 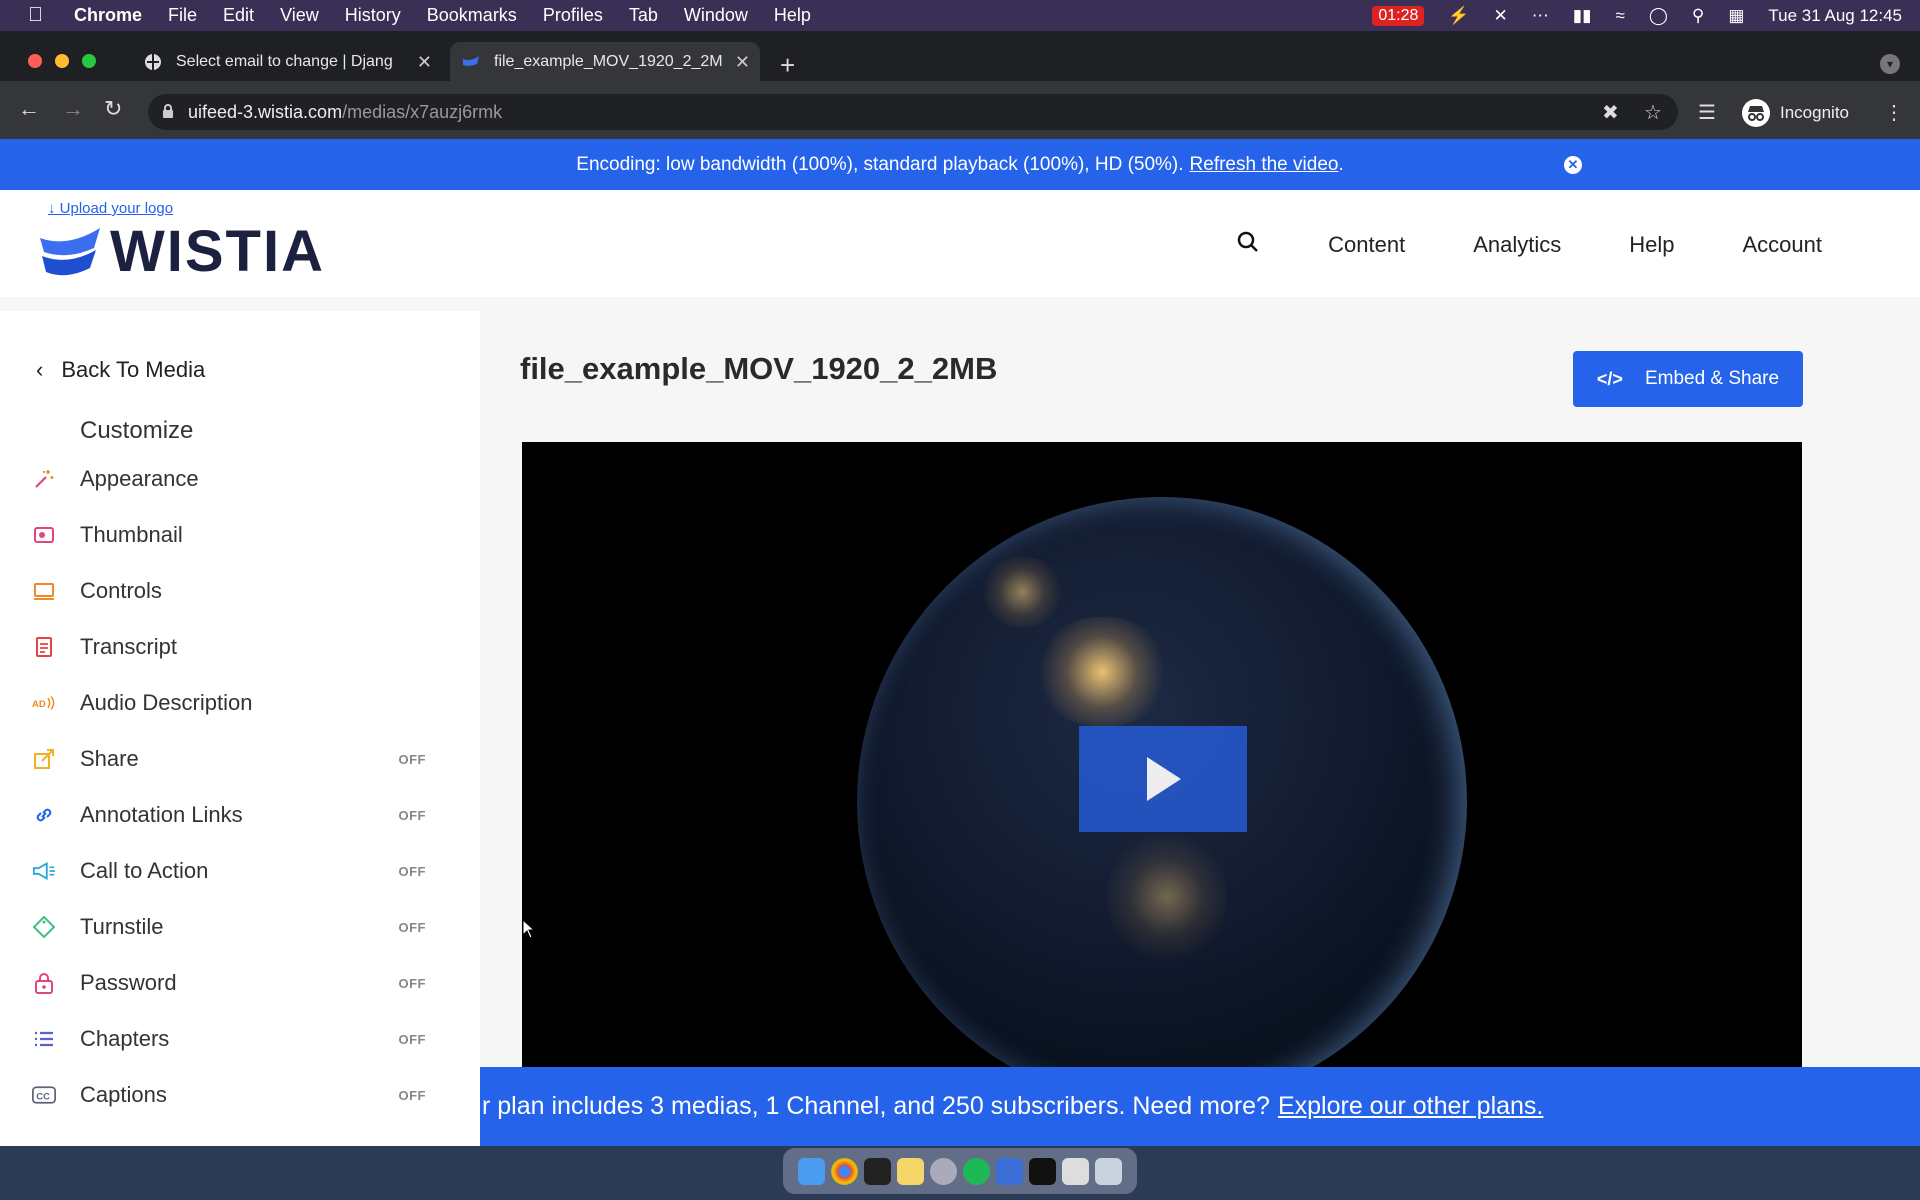 I want to click on menu-window: Window, so click(x=716, y=15).